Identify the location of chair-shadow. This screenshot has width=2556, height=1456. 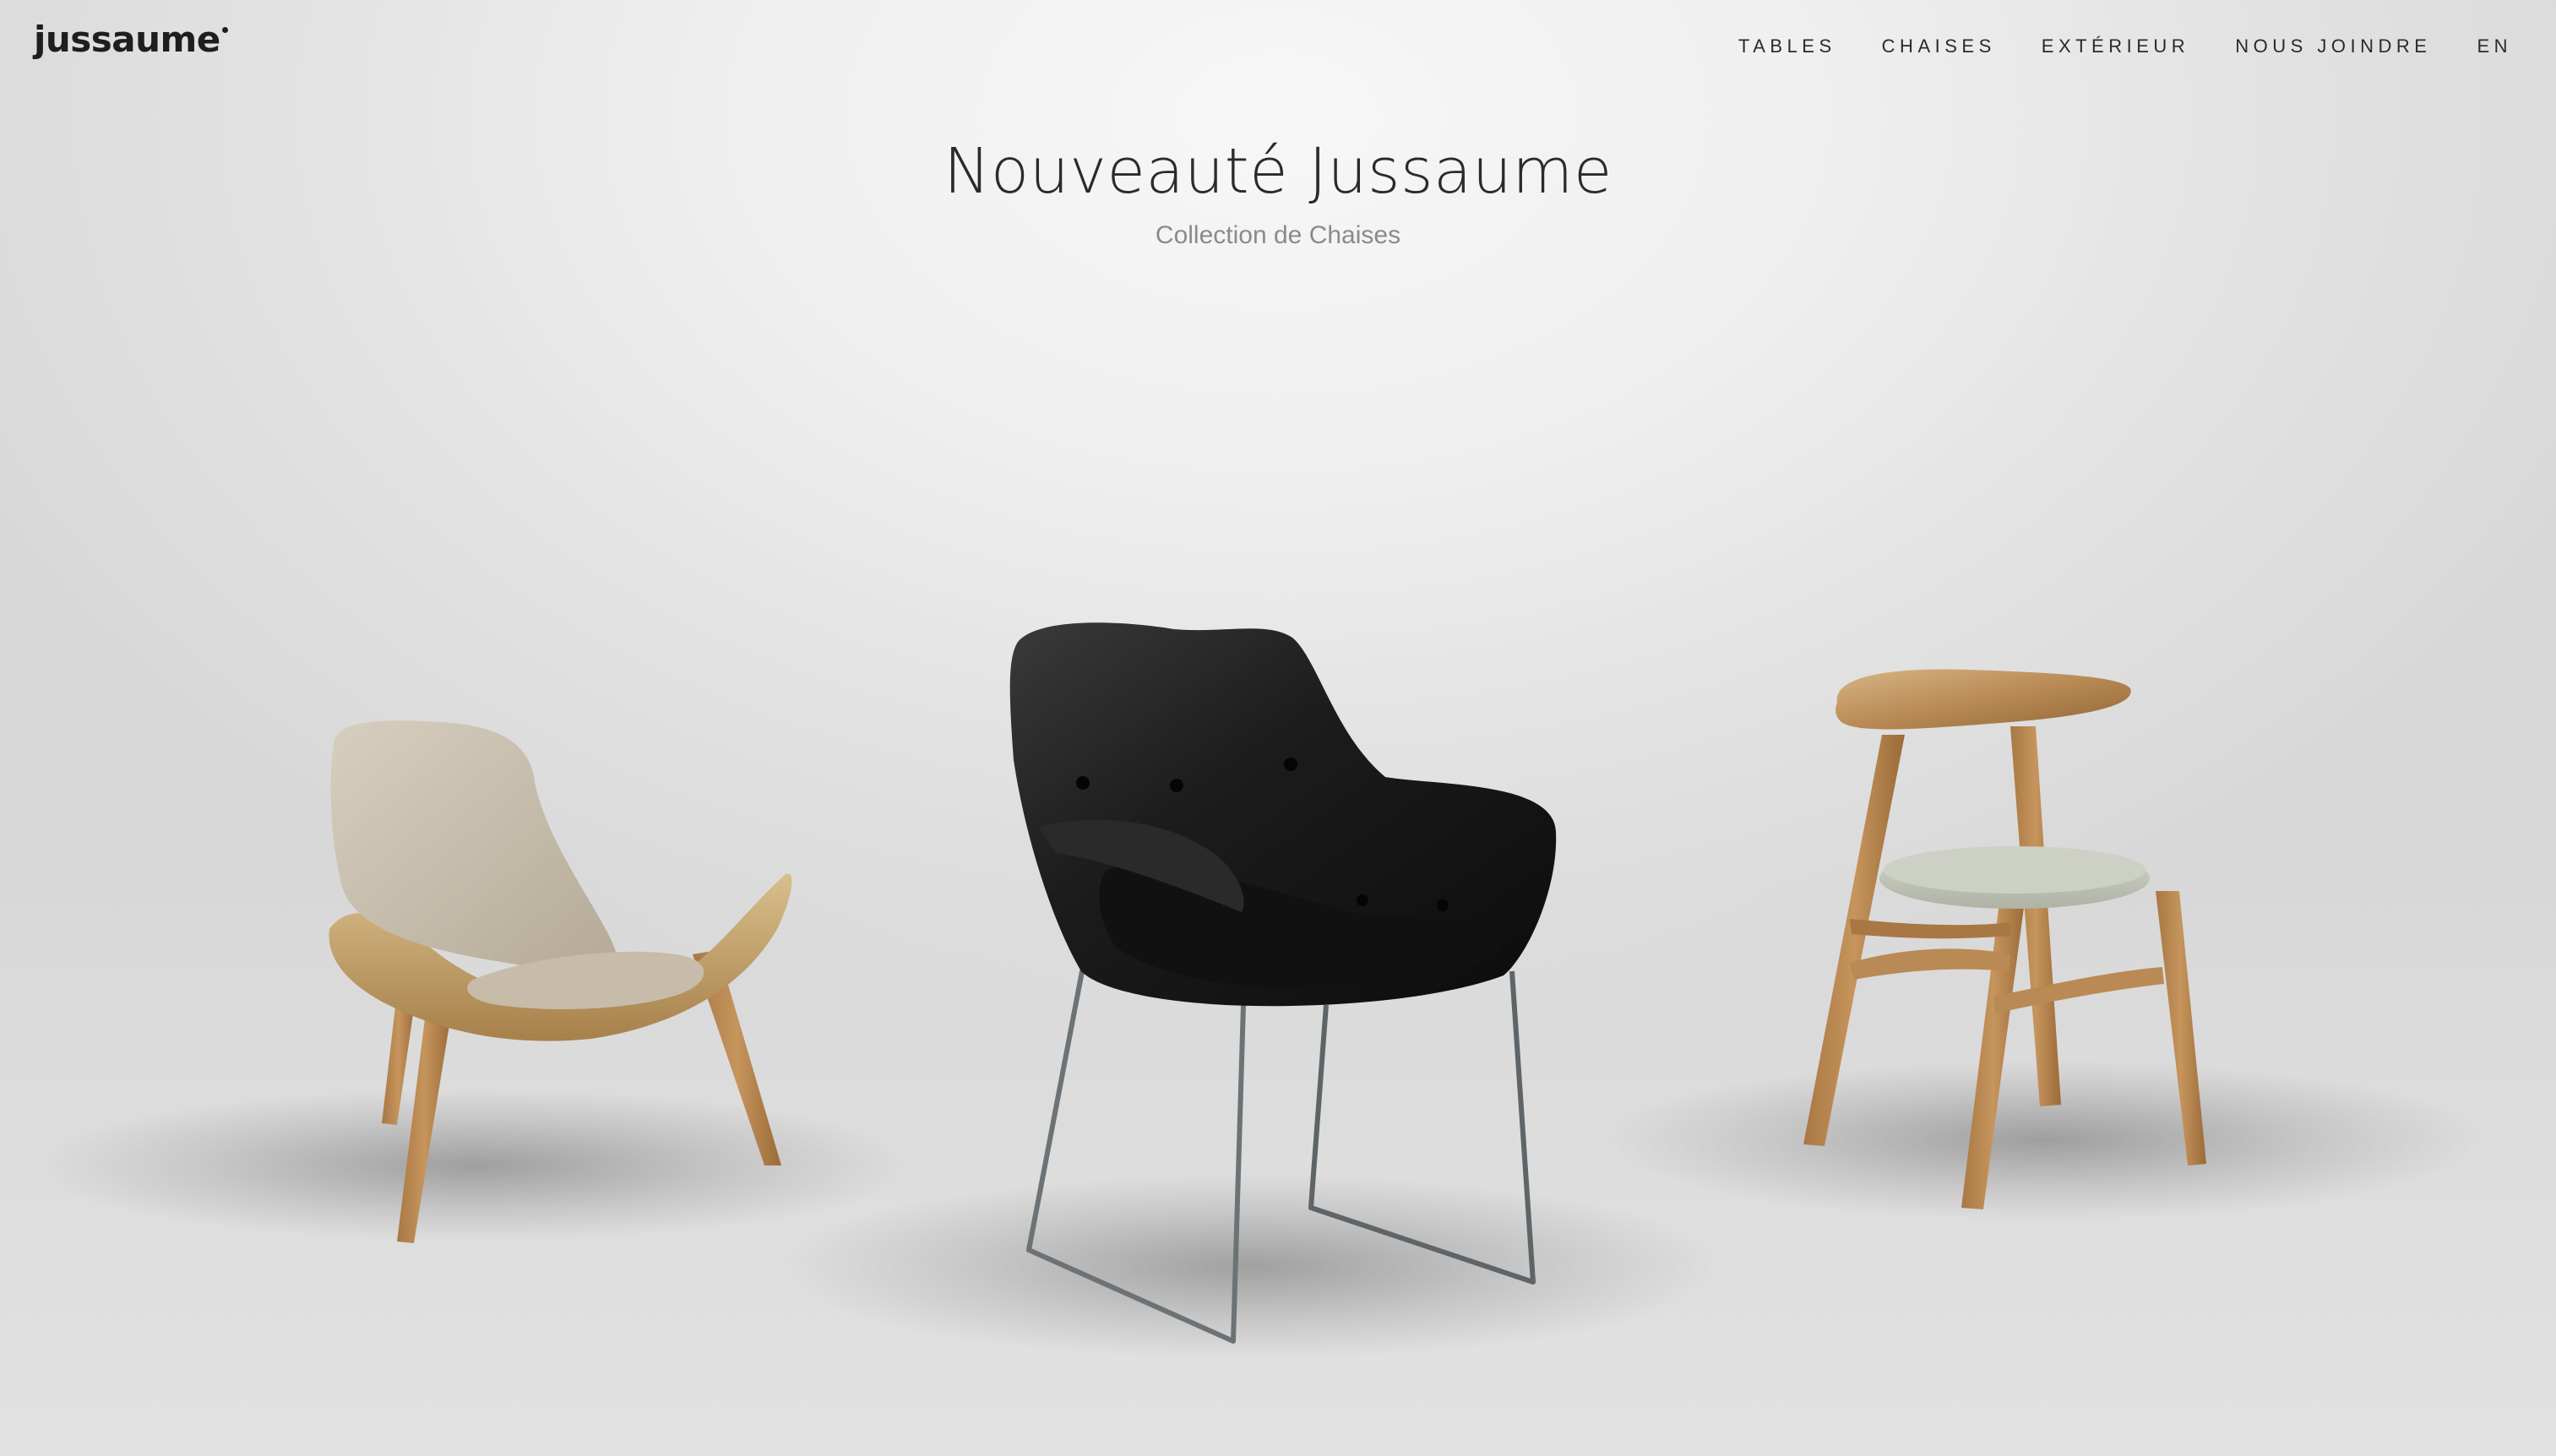
(1250, 1267).